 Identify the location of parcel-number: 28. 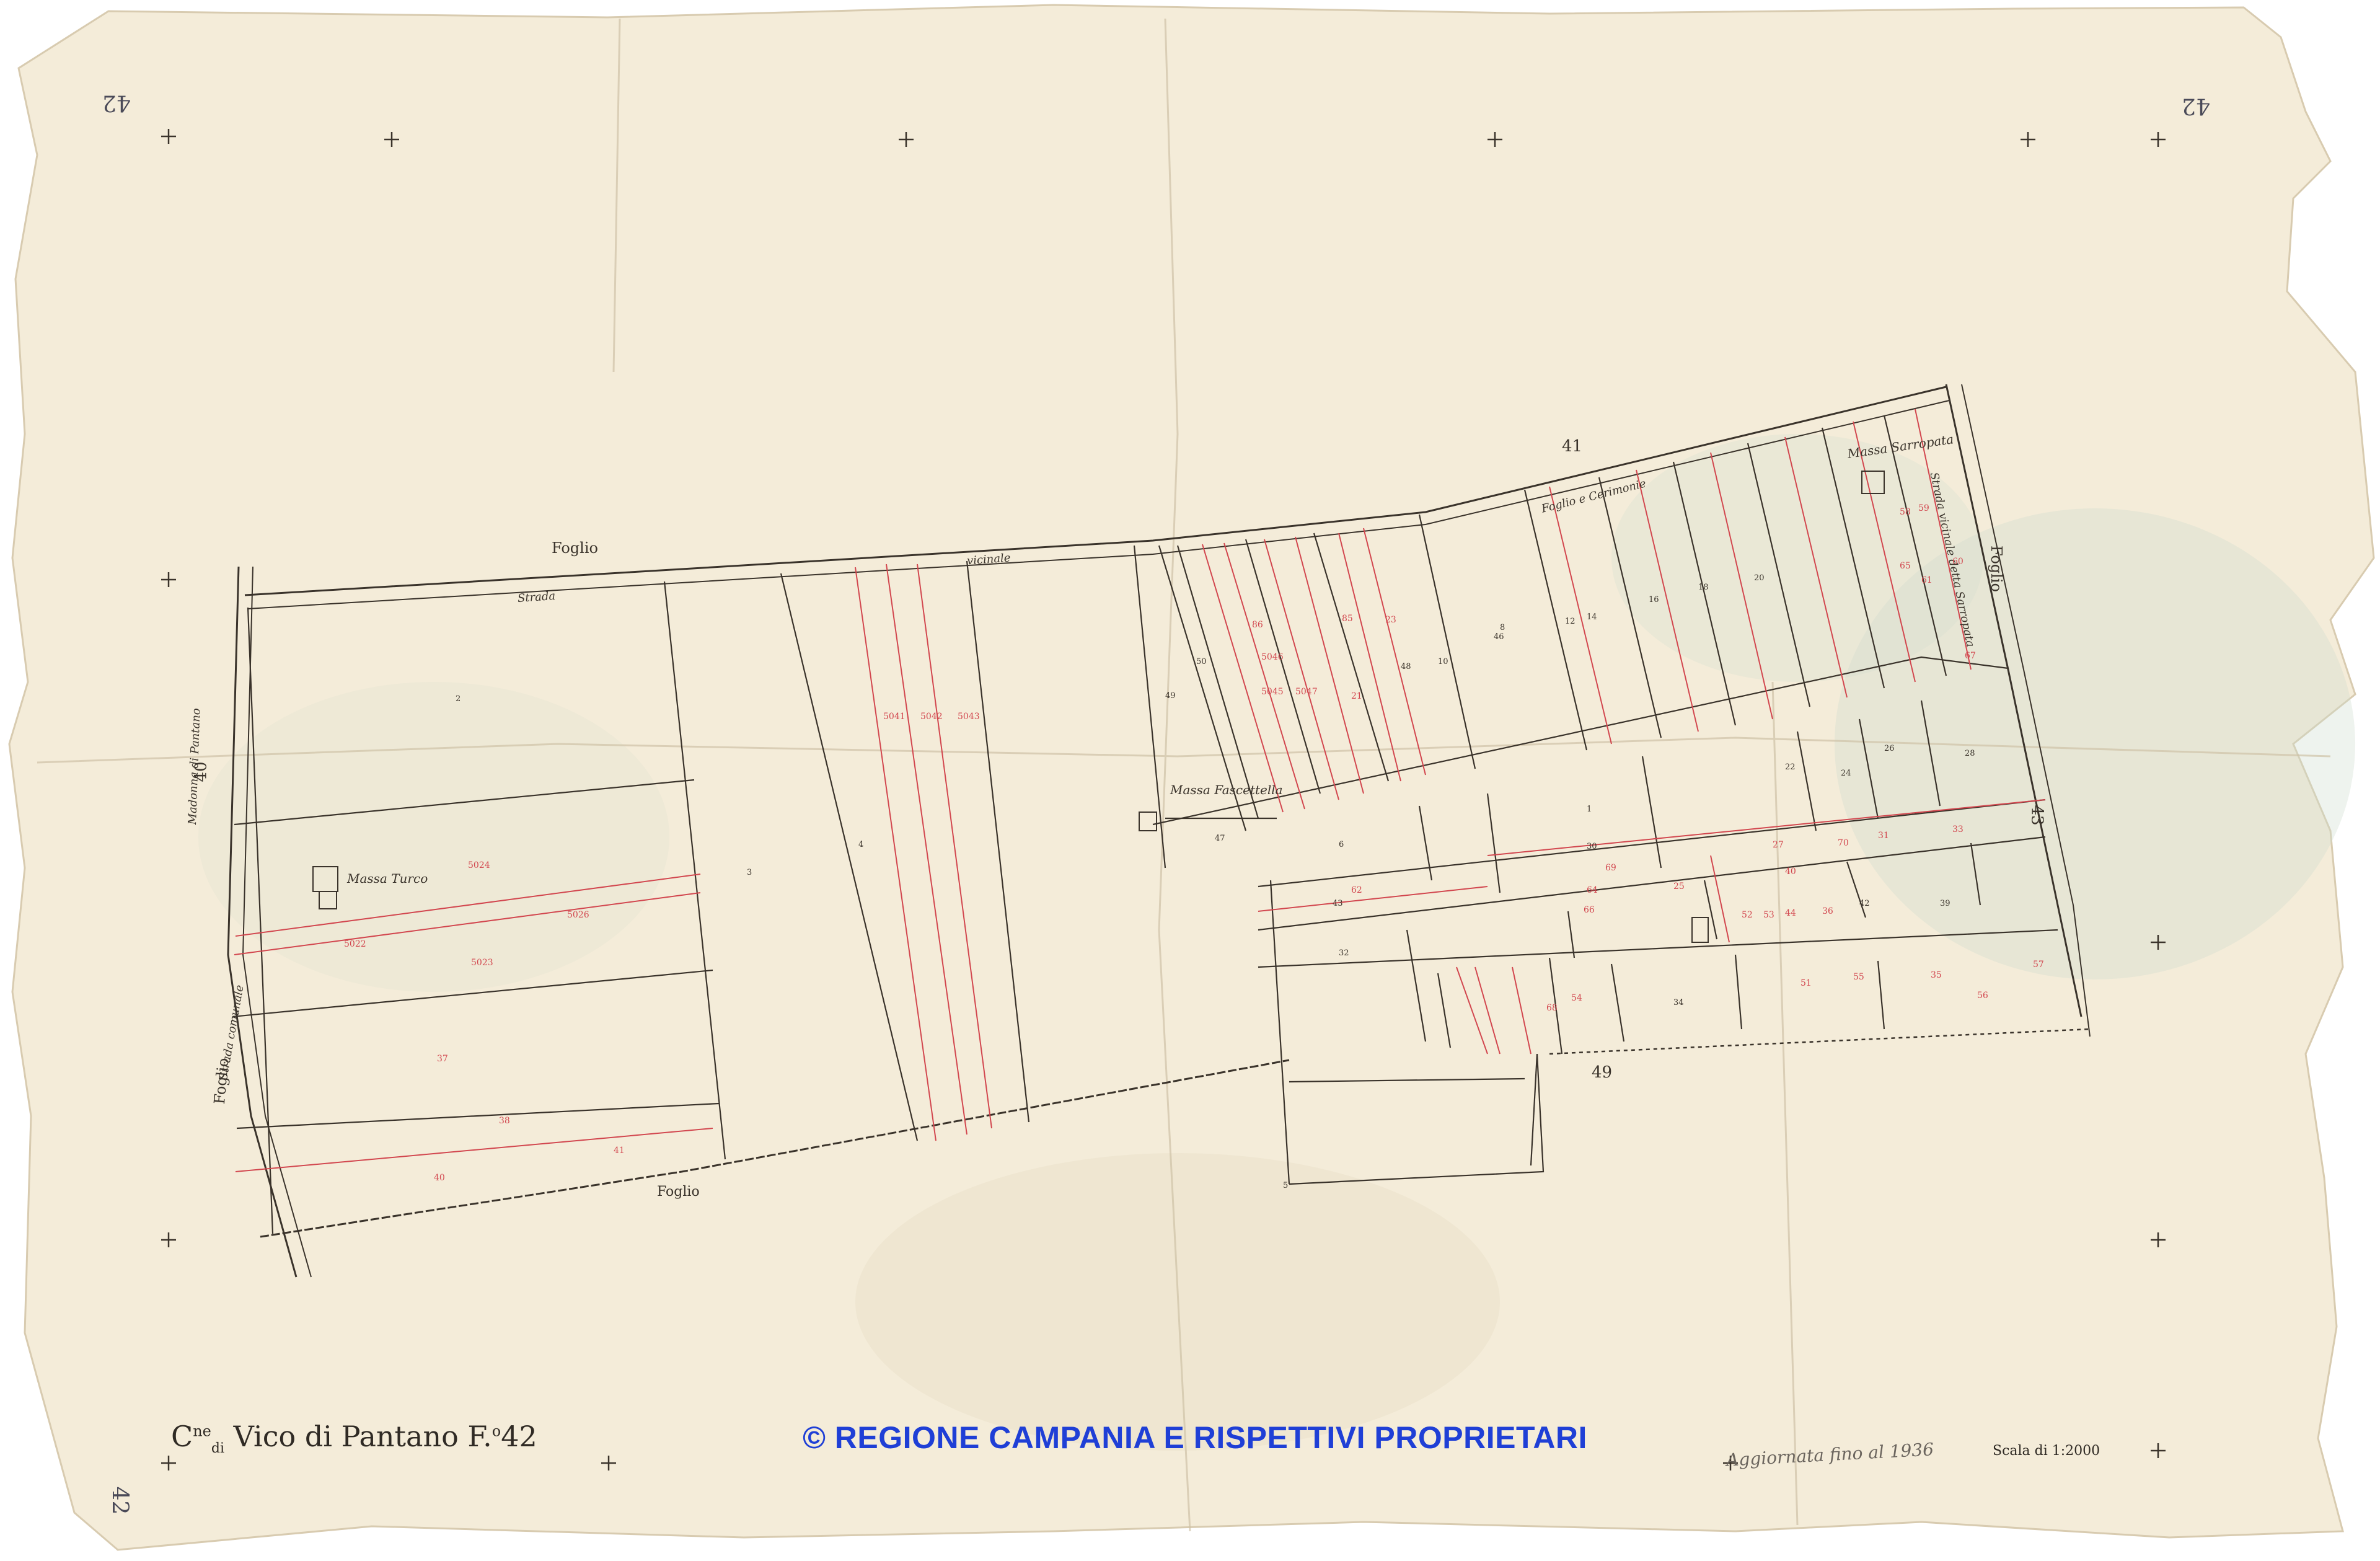
(1970, 753).